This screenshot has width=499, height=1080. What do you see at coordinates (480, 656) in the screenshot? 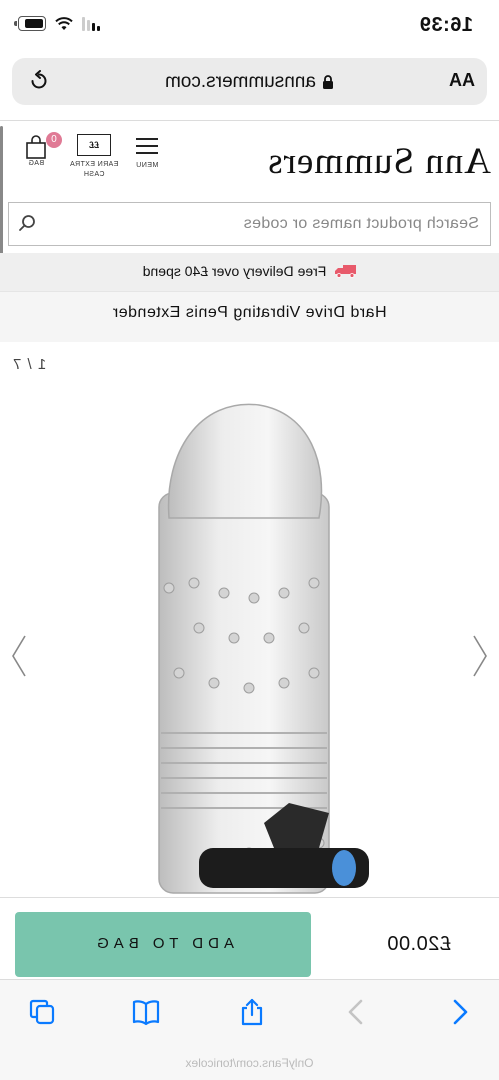
I see `previous-image-chevron-icon` at bounding box center [480, 656].